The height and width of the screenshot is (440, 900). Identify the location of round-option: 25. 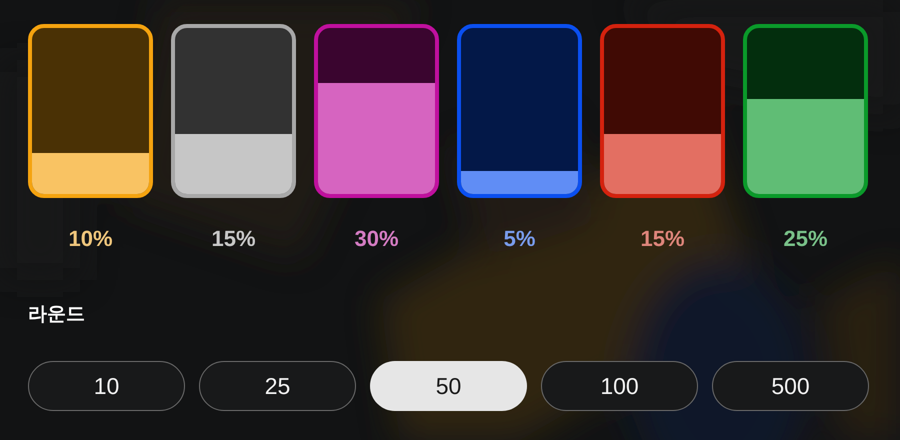
(277, 386).